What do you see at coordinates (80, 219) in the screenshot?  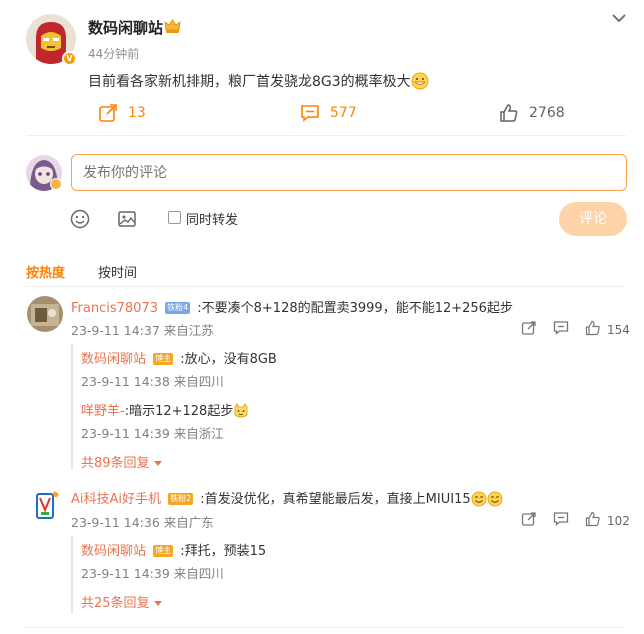 I see `emoji-icon` at bounding box center [80, 219].